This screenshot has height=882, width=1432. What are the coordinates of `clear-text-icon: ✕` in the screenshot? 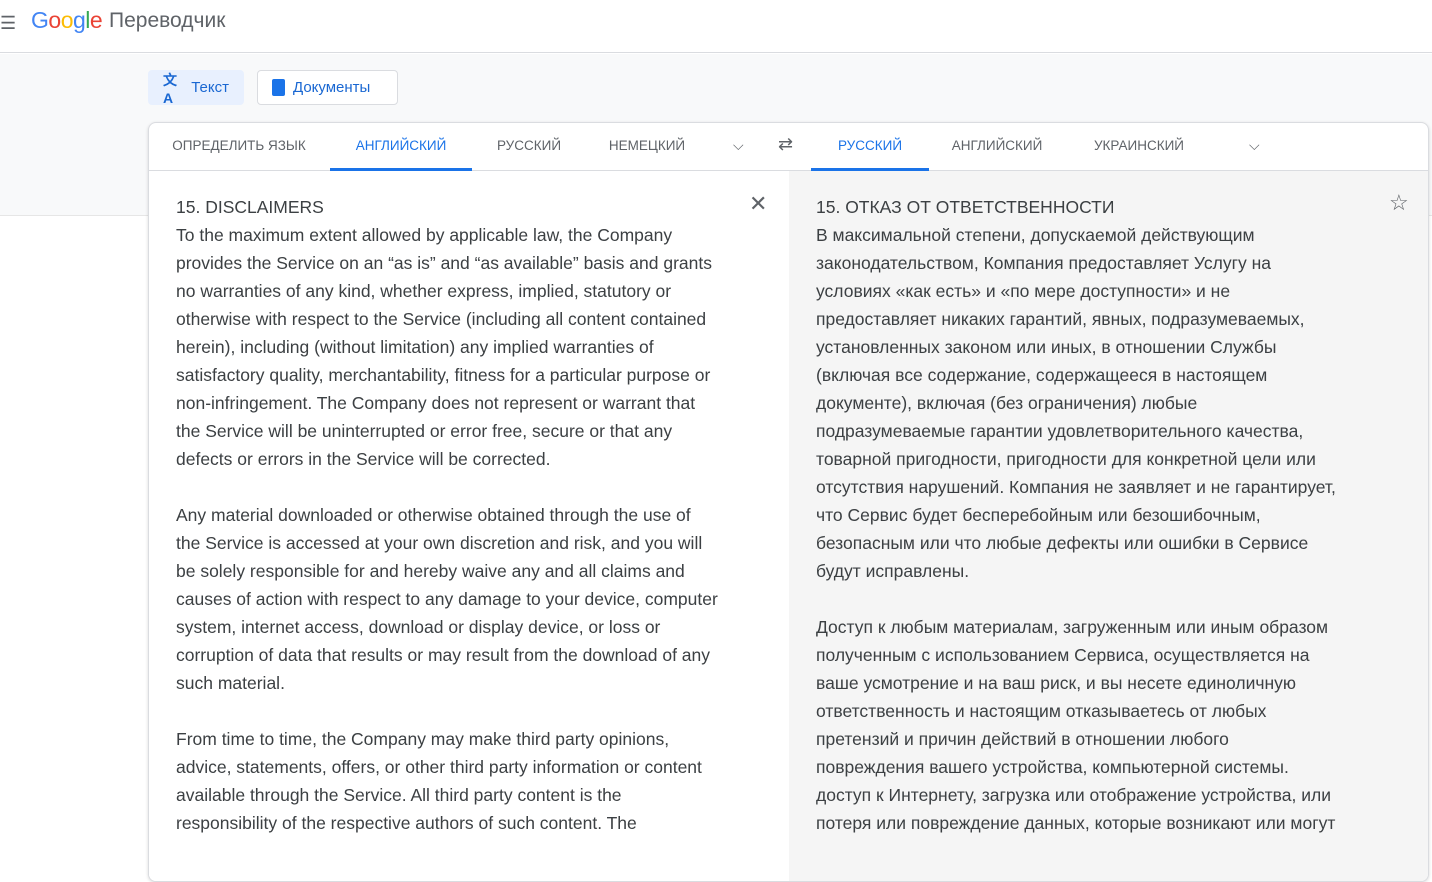 It's located at (758, 204).